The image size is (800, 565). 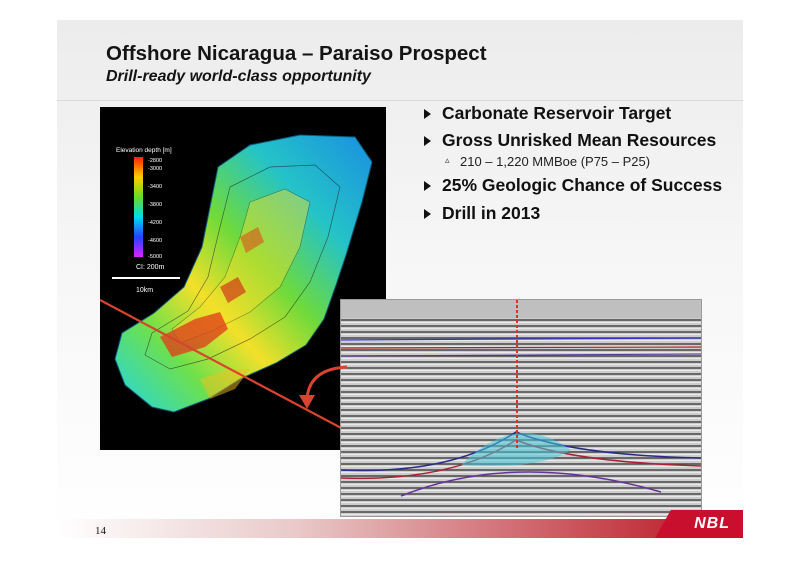 I want to click on legend-tick: -5000, so click(x=155, y=257).